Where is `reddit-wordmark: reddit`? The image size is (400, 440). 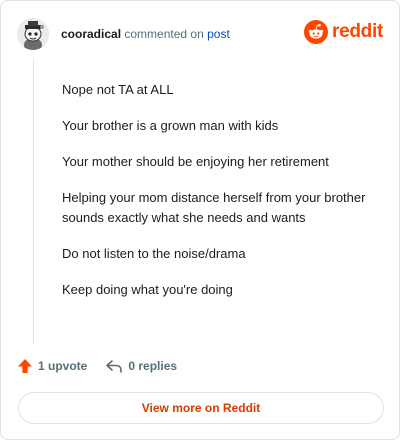
reddit-wordmark: reddit is located at coordinates (357, 31).